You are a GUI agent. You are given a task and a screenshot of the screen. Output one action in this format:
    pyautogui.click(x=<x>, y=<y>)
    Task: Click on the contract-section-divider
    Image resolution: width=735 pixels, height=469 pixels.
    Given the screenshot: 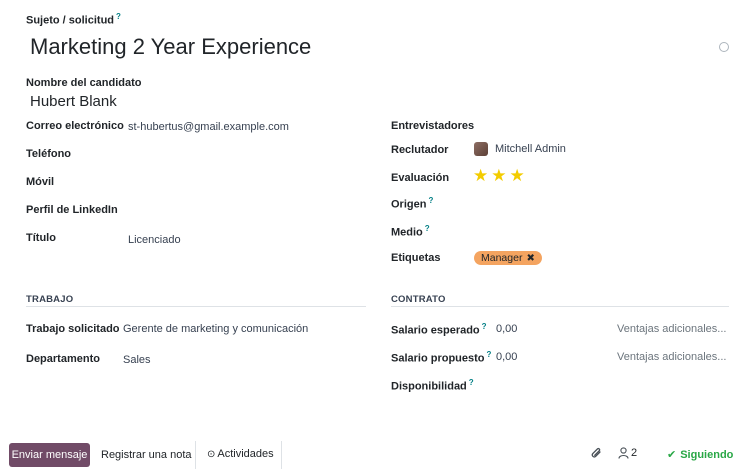 What is the action you would take?
    pyautogui.click(x=560, y=306)
    